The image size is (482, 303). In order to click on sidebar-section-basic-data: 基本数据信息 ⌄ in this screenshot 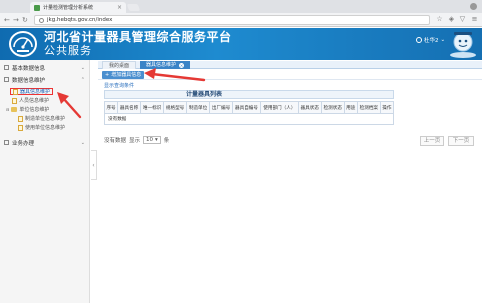, I will do `click(44, 67)`.